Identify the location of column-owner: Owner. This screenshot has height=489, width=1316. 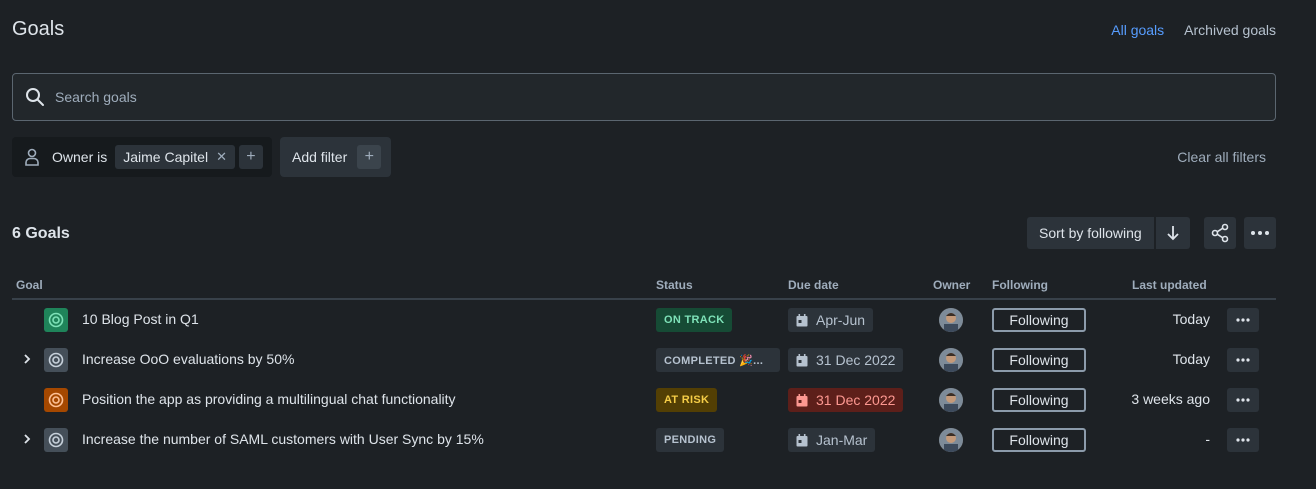
(951, 285).